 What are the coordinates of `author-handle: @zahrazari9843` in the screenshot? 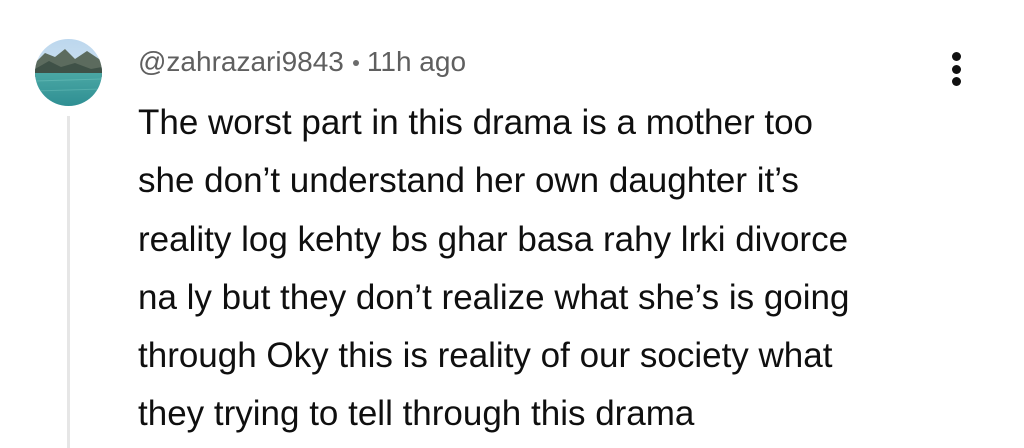 It's located at (241, 61).